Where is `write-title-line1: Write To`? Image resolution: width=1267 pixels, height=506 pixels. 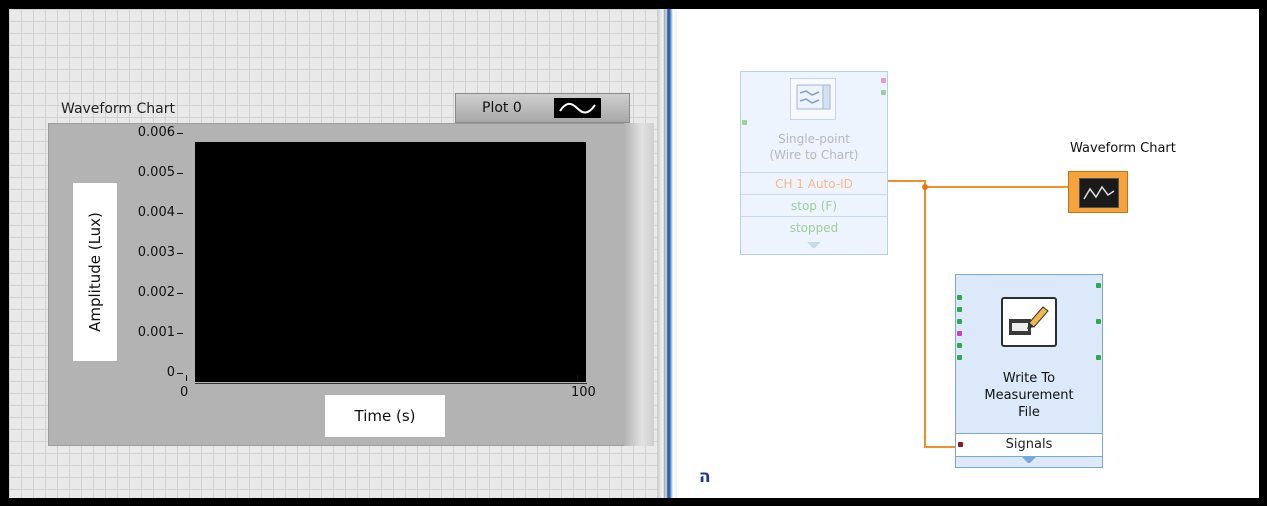 write-title-line1: Write To is located at coordinates (1029, 378).